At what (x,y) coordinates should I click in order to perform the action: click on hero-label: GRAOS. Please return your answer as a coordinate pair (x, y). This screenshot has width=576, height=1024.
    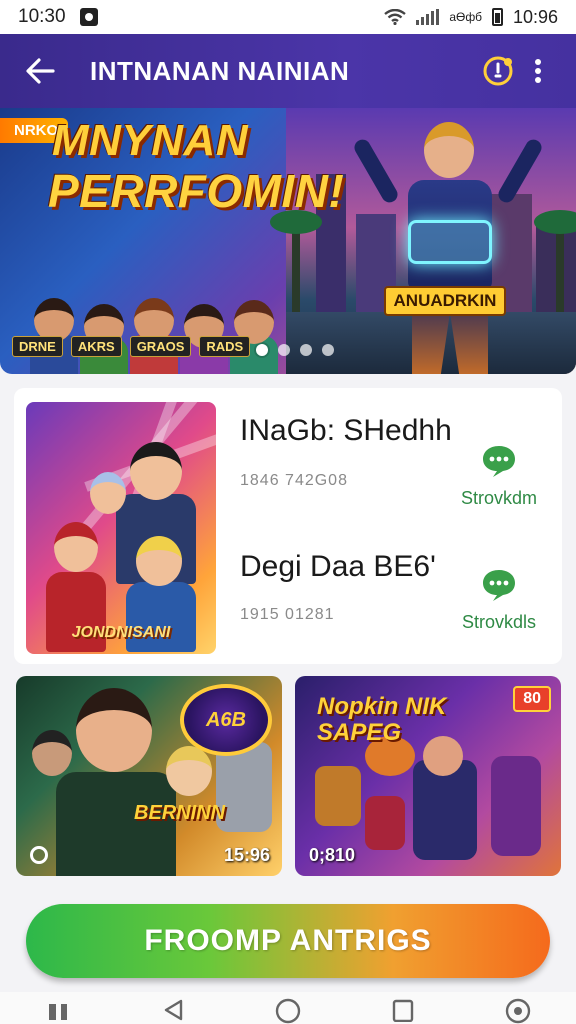
    Looking at the image, I should click on (160, 346).